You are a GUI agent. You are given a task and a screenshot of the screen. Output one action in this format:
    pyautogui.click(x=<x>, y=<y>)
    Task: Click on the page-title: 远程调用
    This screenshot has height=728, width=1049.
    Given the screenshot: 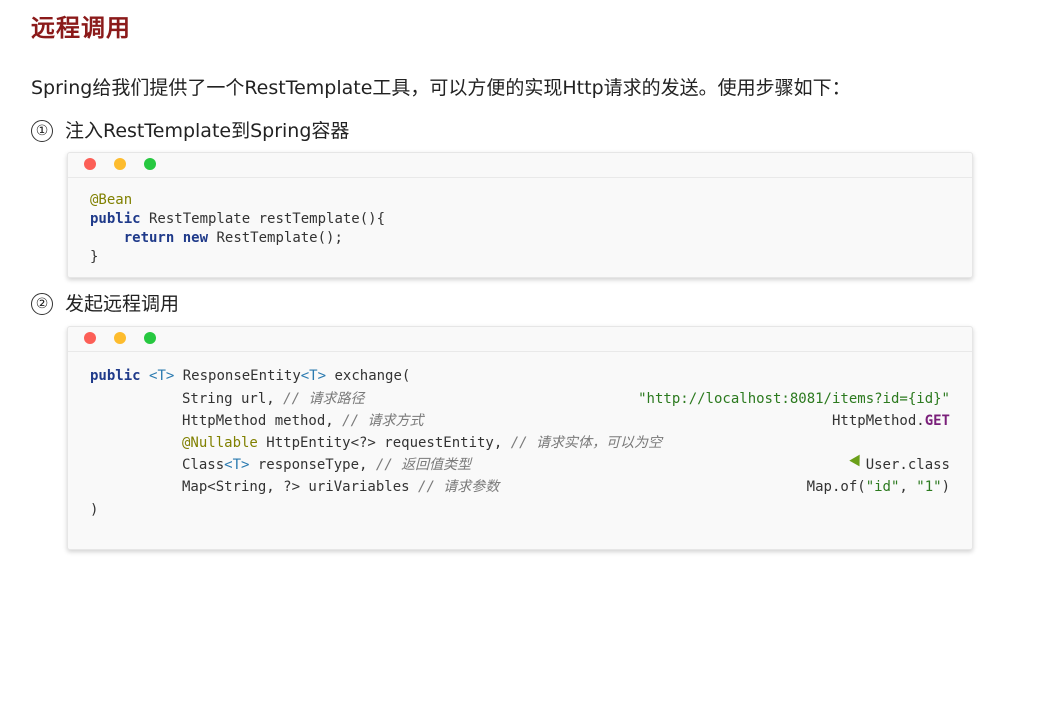 What is the action you would take?
    pyautogui.click(x=81, y=28)
    